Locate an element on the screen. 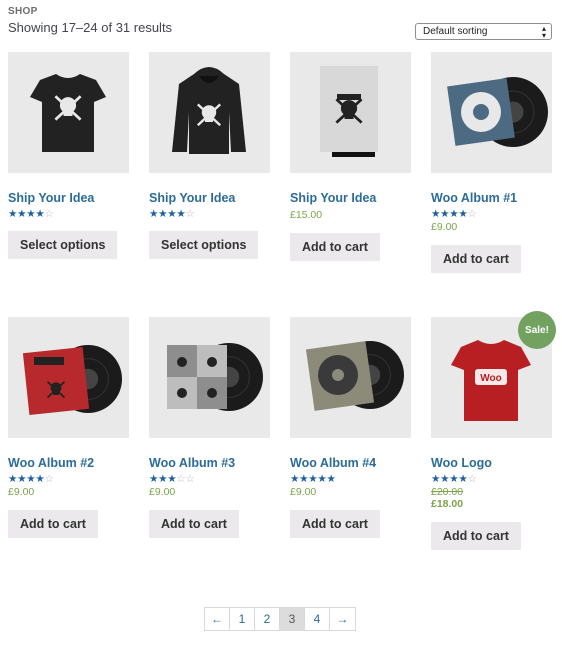 The height and width of the screenshot is (652, 562). product-card: Woo Album #1 ★★★★☆ £9.00 Add to cart is located at coordinates (491, 162).